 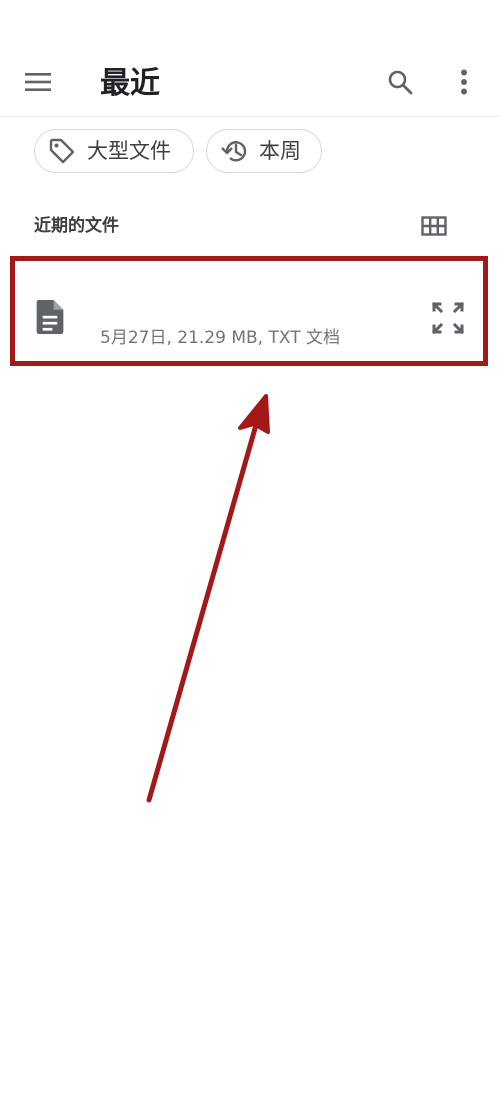 What do you see at coordinates (50, 317) in the screenshot?
I see `document-icon` at bounding box center [50, 317].